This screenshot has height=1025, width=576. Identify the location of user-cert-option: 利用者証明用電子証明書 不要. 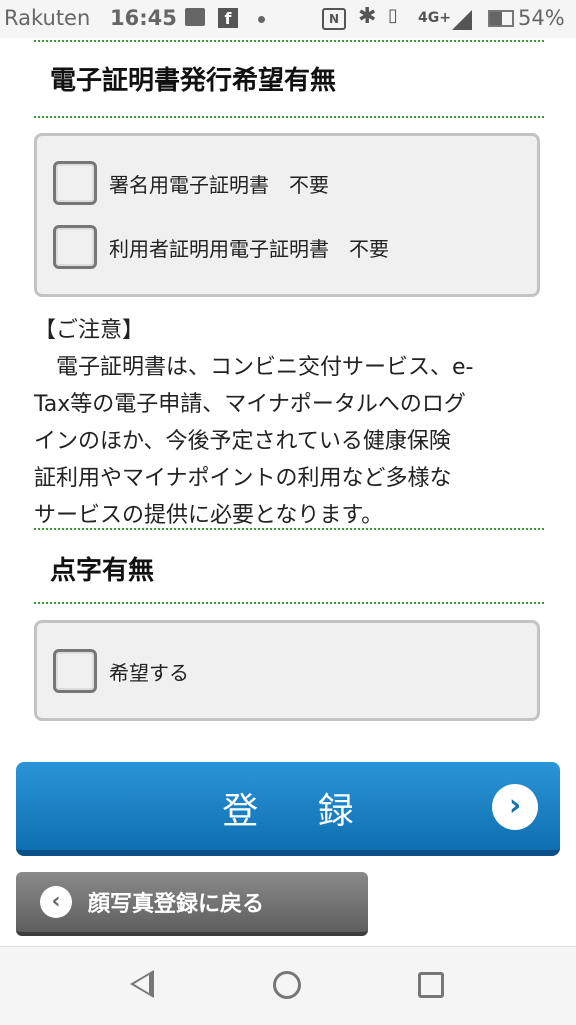
(221, 247).